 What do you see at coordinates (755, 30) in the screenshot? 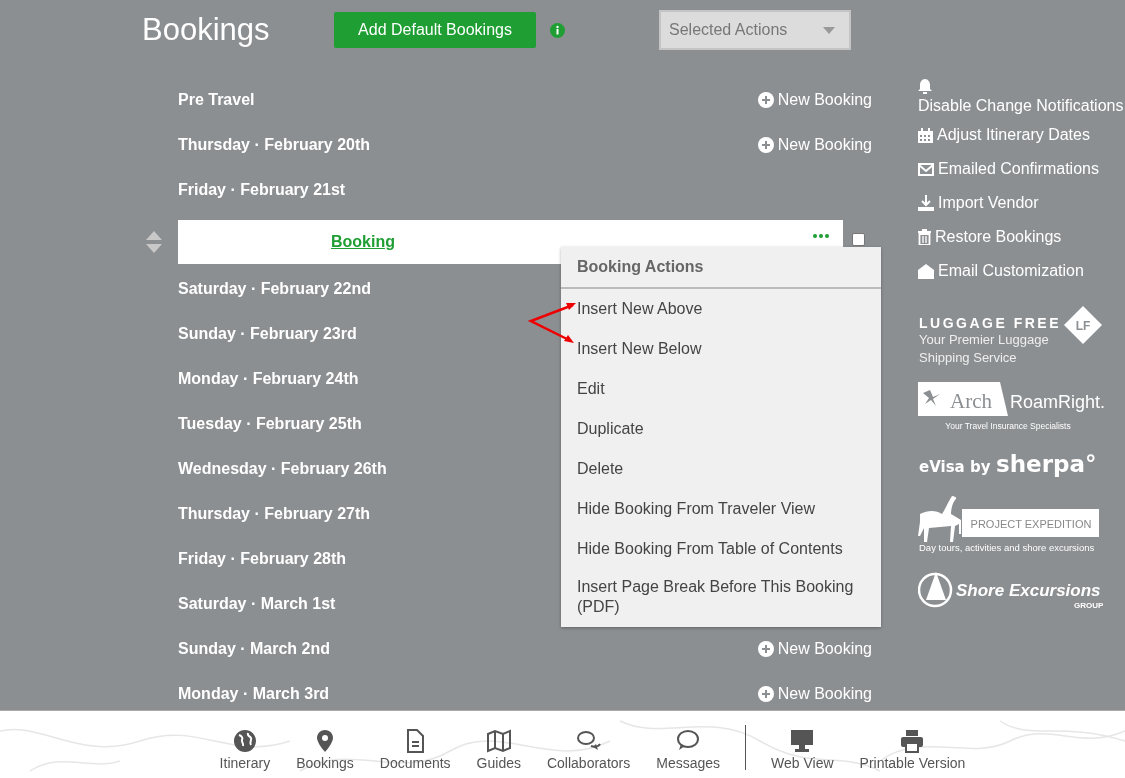
I see `selected-actions-dropdown: Selected Actions` at bounding box center [755, 30].